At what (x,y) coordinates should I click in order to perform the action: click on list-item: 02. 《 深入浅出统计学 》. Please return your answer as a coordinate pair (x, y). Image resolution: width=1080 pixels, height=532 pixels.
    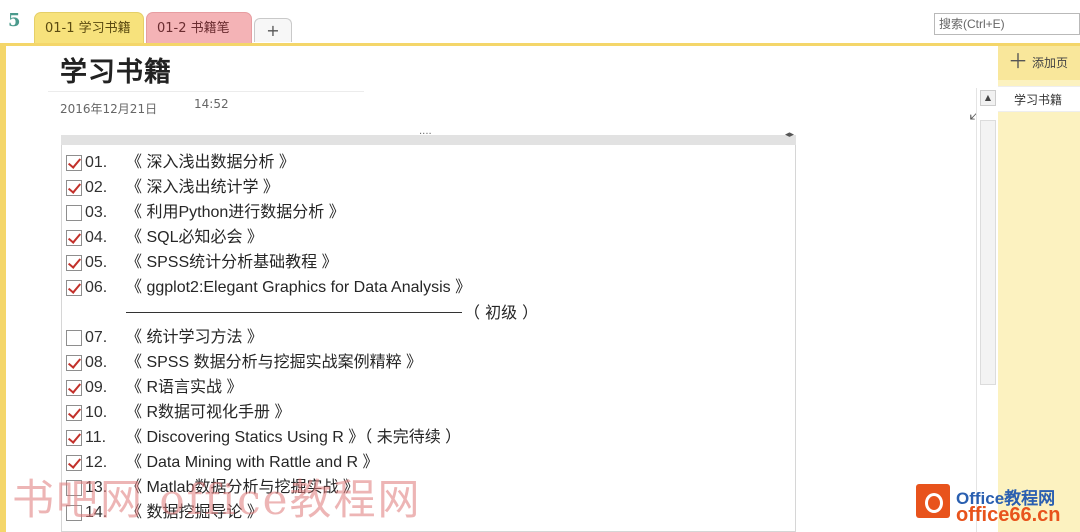
    Looking at the image, I should click on (434, 187).